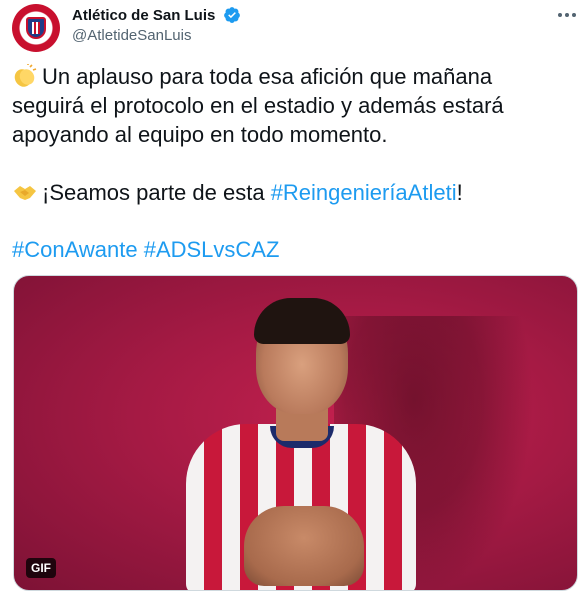 This screenshot has height=599, width=588. What do you see at coordinates (304, 546) in the screenshot?
I see `player-hands` at bounding box center [304, 546].